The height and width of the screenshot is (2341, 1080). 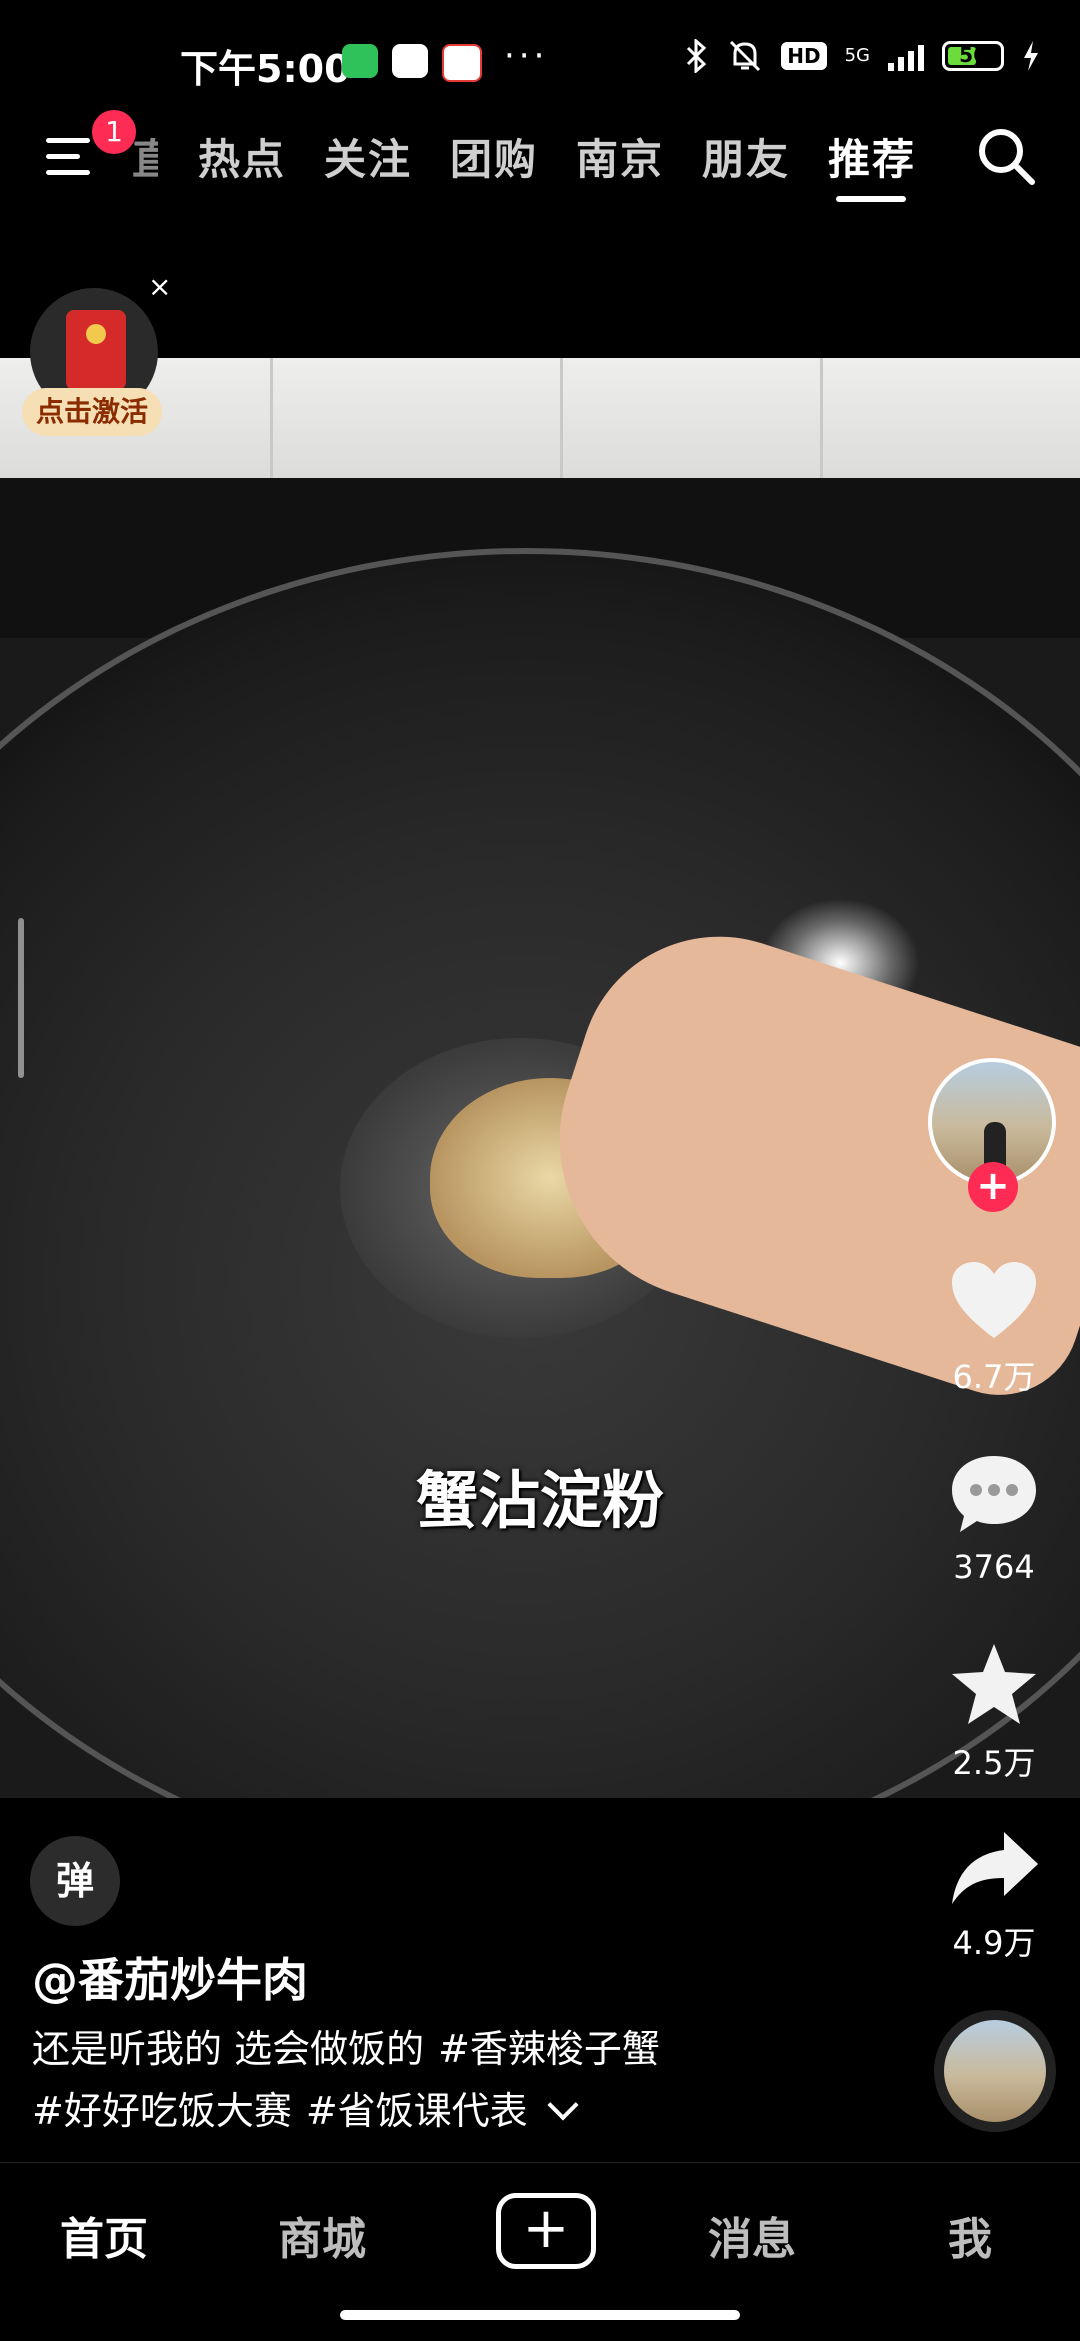 I want to click on tab-following: 关注, so click(x=368, y=156).